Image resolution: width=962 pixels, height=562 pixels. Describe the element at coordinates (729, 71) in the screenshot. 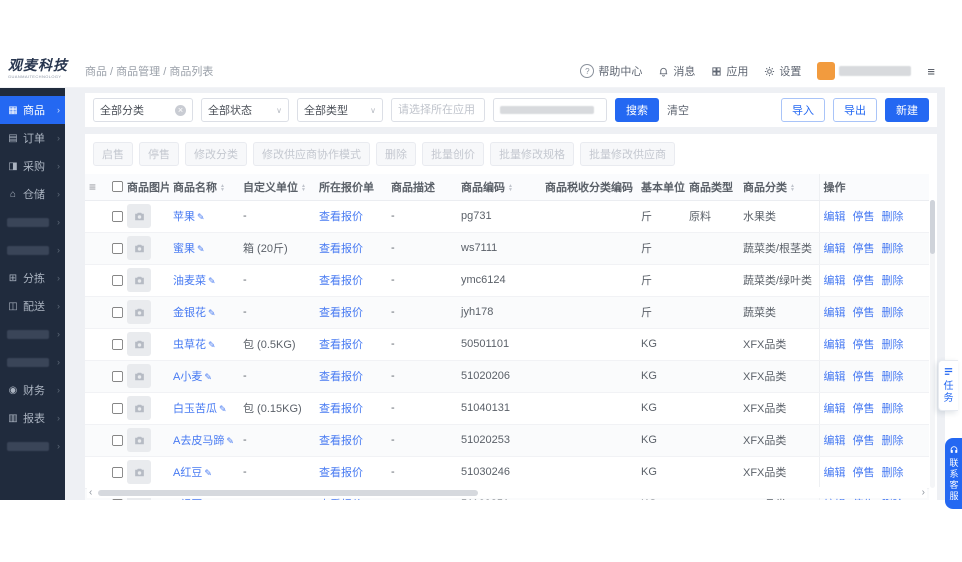

I see `tool-apps: 应用` at that location.